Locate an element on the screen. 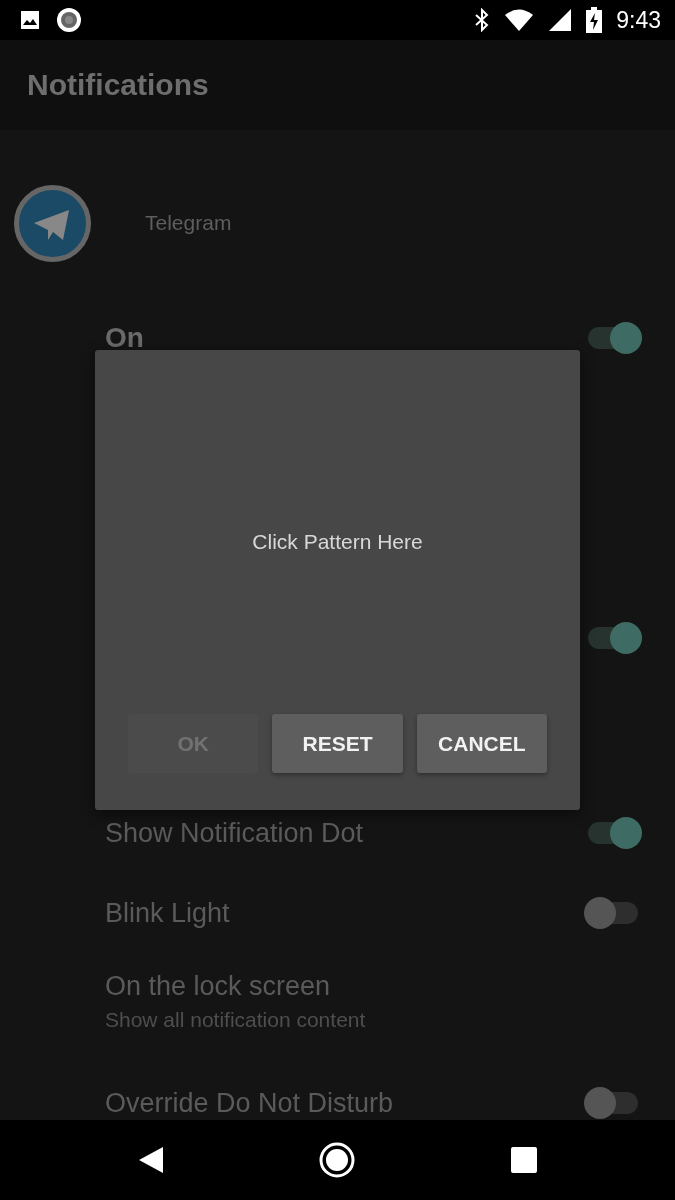  bluetooth-icon is located at coordinates (482, 20).